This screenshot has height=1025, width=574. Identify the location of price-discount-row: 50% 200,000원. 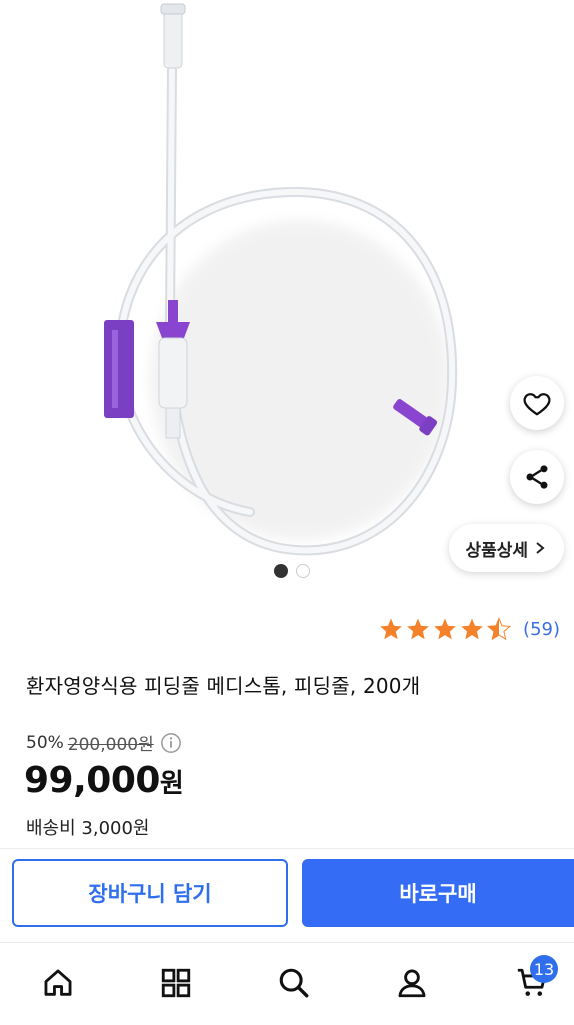
(104, 742).